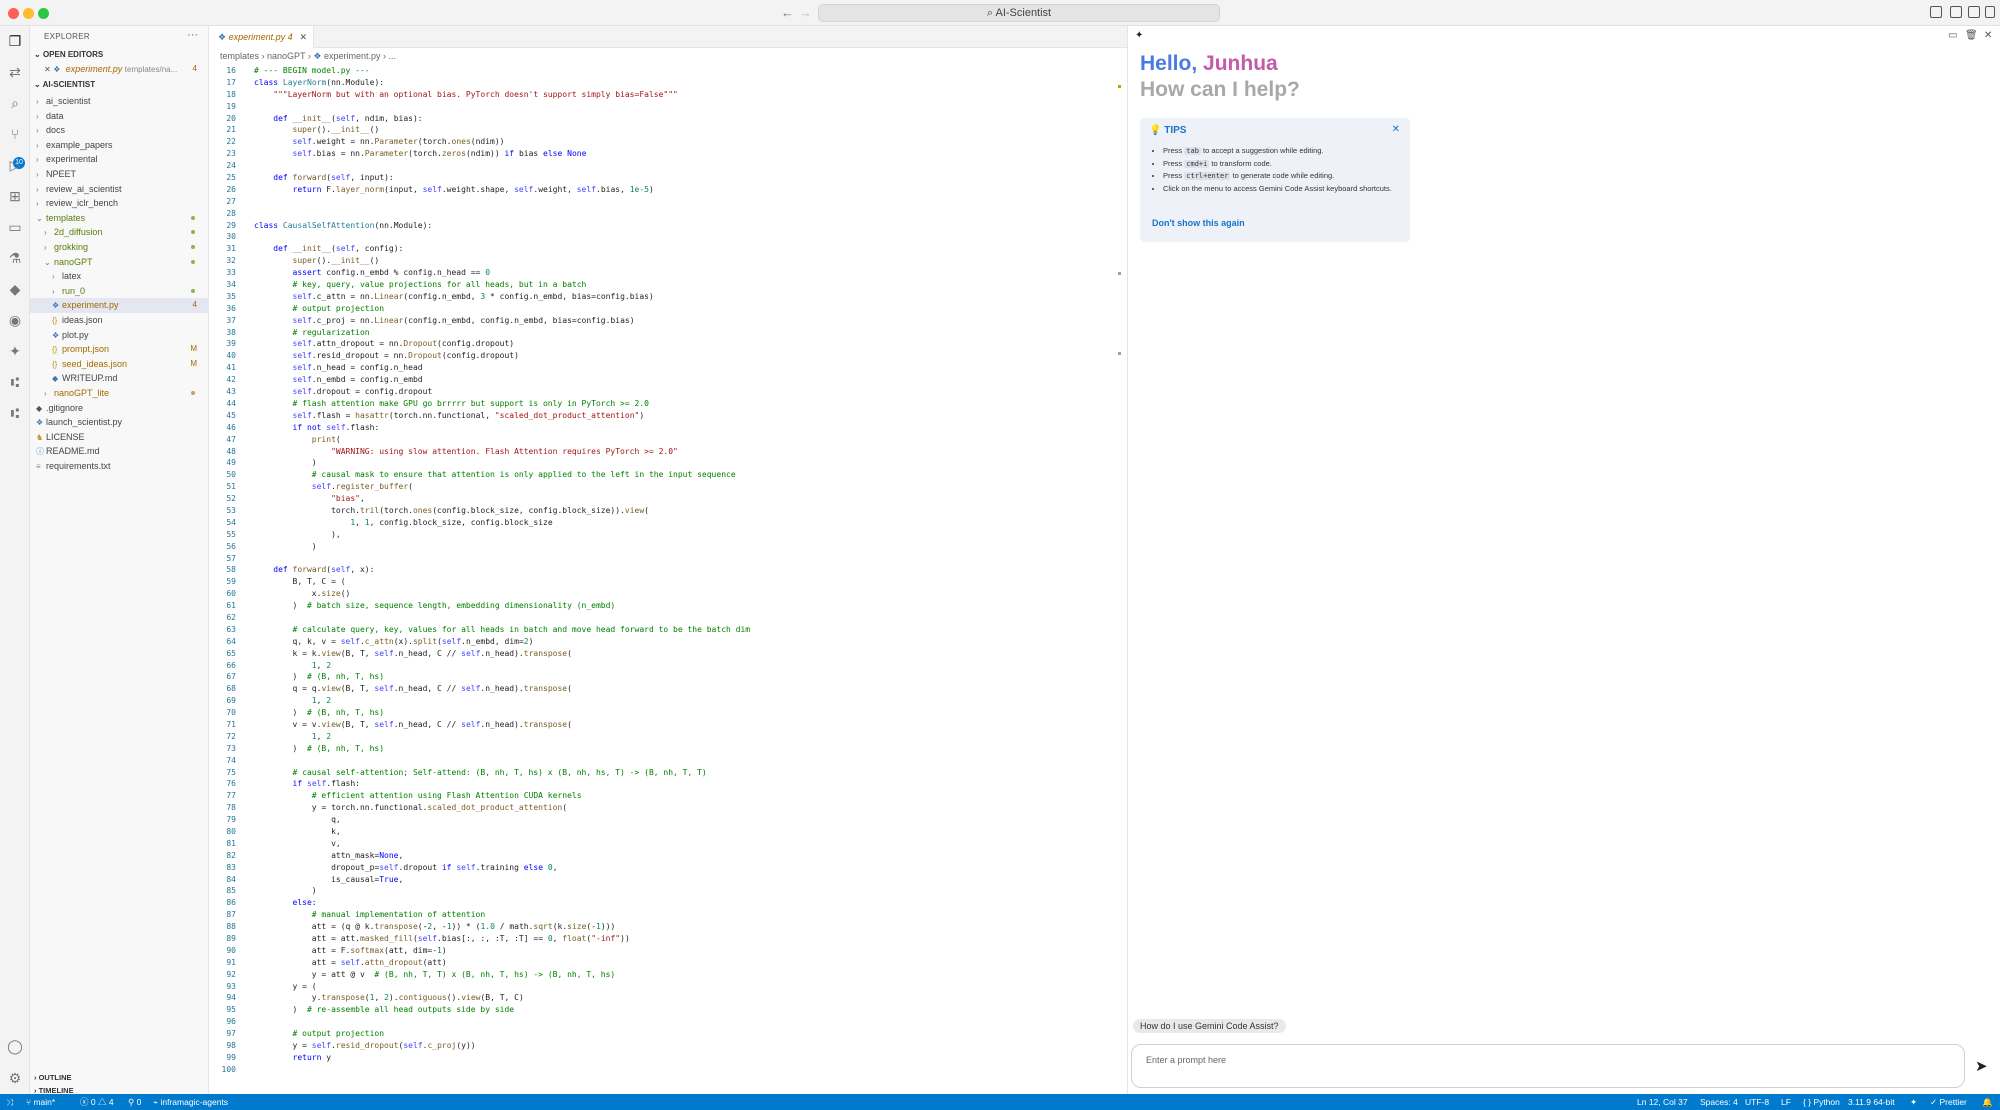 Image resolution: width=2000 pixels, height=1110 pixels. What do you see at coordinates (119, 116) in the screenshot?
I see `folder-item: › data` at bounding box center [119, 116].